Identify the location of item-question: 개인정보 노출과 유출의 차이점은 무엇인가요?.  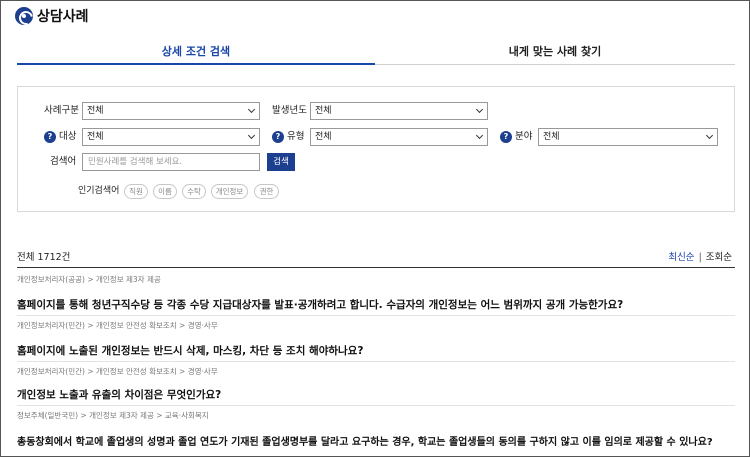
(119, 394).